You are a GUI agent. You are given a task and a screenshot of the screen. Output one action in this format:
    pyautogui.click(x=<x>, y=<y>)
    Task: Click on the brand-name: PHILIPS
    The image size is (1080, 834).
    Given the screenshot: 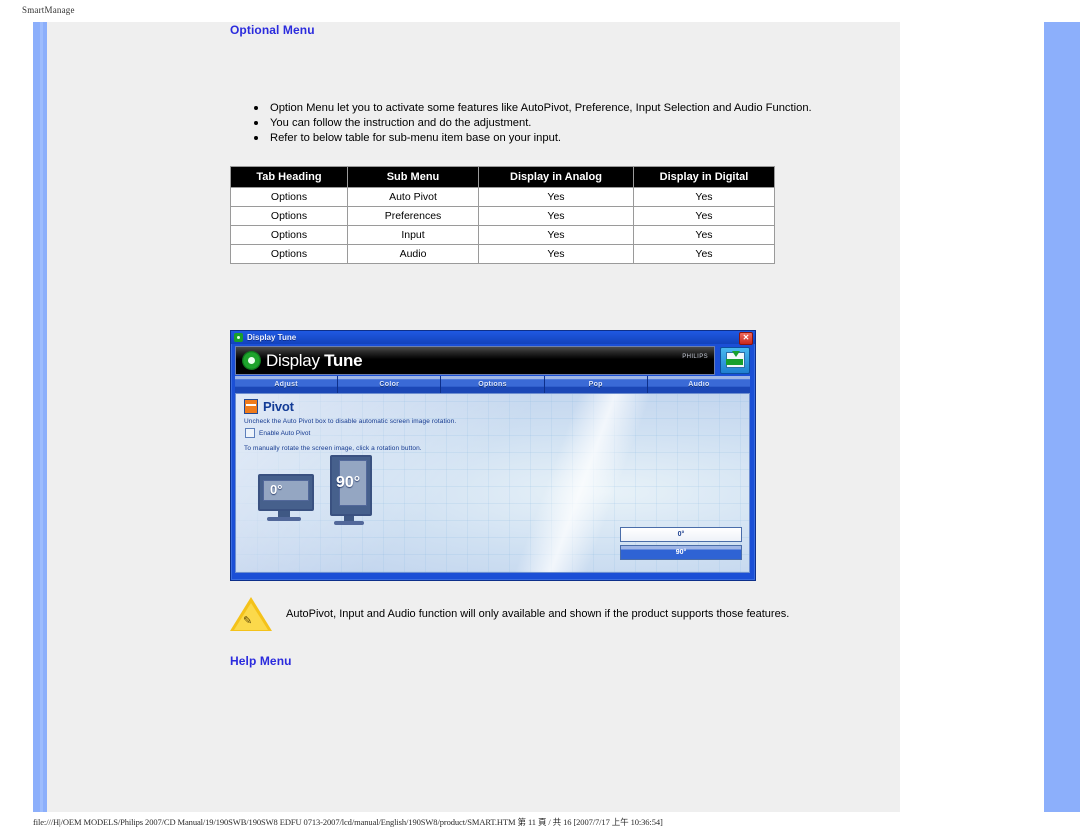 What is the action you would take?
    pyautogui.click(x=695, y=357)
    